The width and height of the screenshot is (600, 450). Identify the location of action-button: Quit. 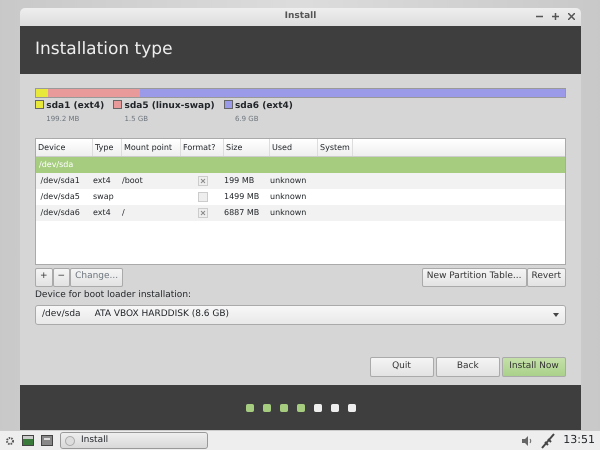
(402, 367).